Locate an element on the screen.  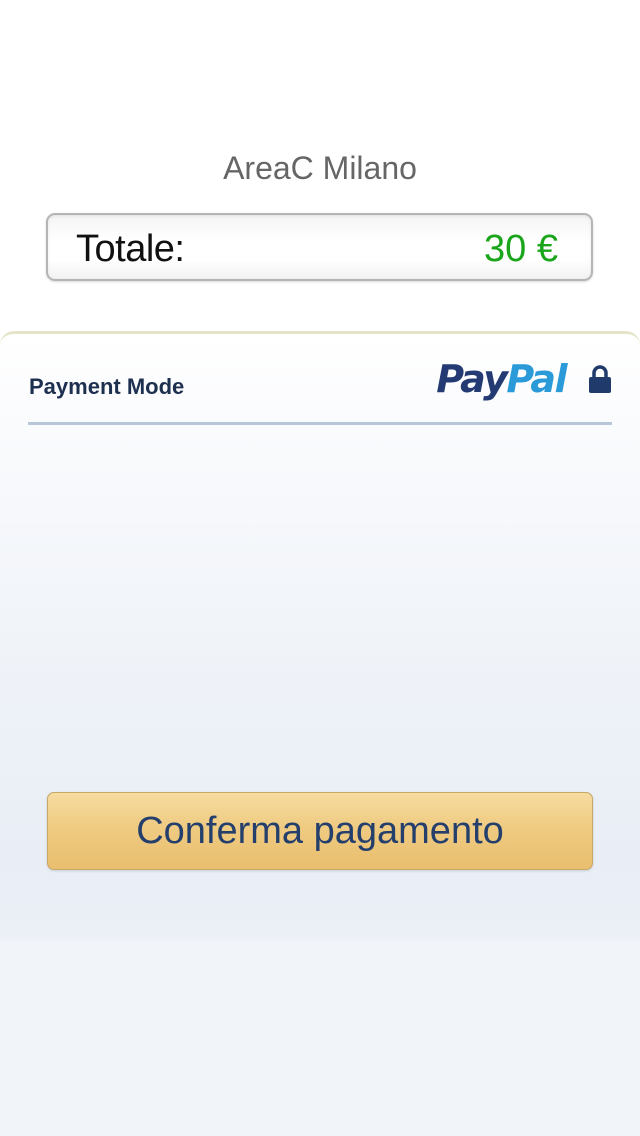
payment-panel-header: Payment Mode PayPal is located at coordinates (320, 379).